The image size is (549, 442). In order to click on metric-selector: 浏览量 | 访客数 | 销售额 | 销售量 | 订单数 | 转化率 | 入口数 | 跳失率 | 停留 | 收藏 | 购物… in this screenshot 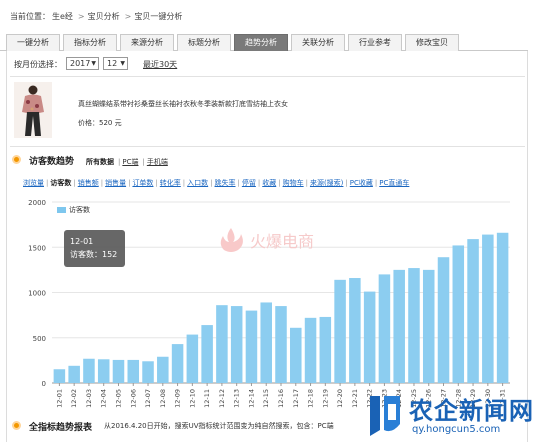, I will do `click(216, 183)`.